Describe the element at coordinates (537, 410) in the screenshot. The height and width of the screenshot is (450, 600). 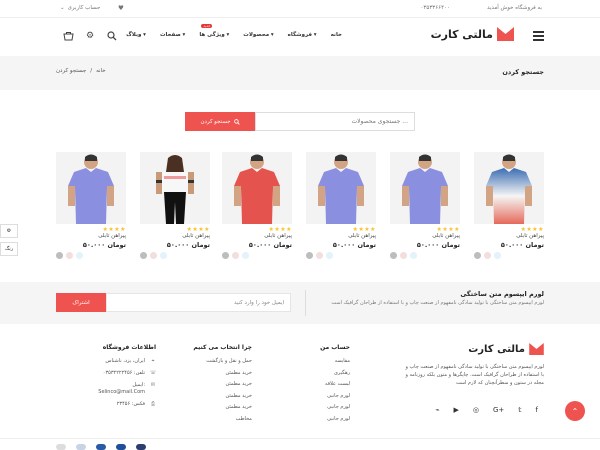
I see `facebook-icon: f` at that location.